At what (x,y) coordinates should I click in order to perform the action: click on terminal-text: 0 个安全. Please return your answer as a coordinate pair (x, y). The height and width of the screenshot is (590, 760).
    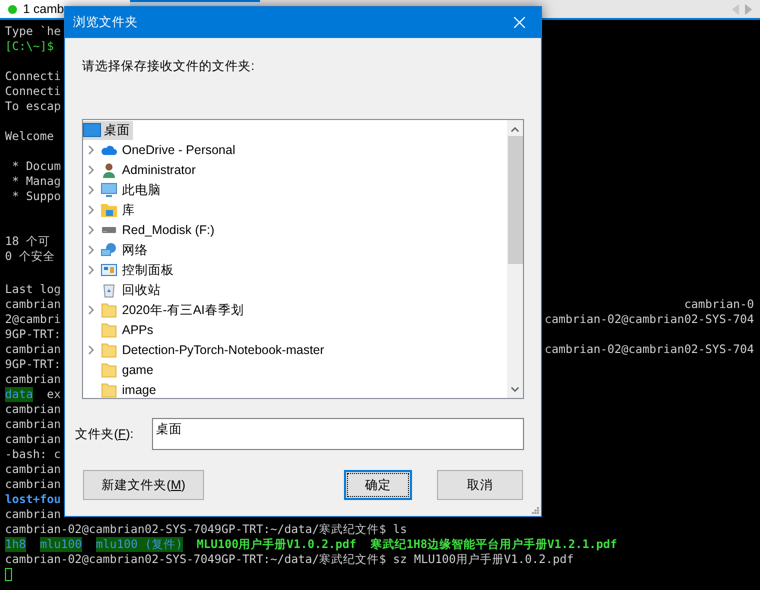
    Looking at the image, I should click on (30, 256).